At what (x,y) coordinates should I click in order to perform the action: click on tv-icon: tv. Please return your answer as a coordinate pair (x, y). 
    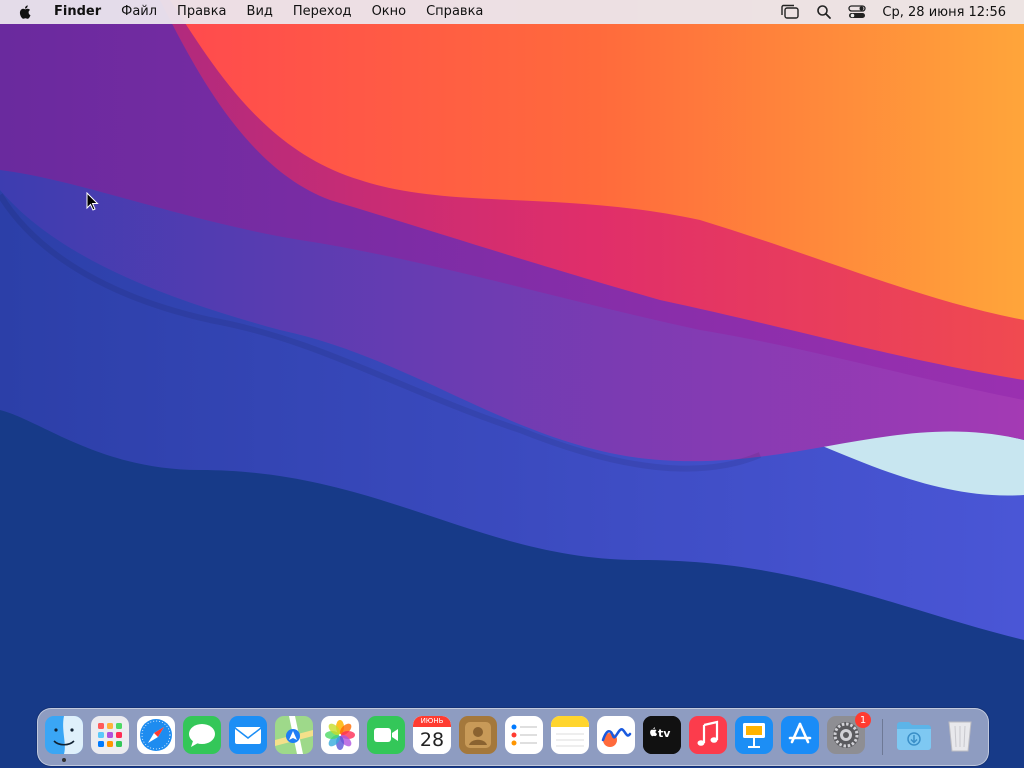
    Looking at the image, I should click on (662, 735).